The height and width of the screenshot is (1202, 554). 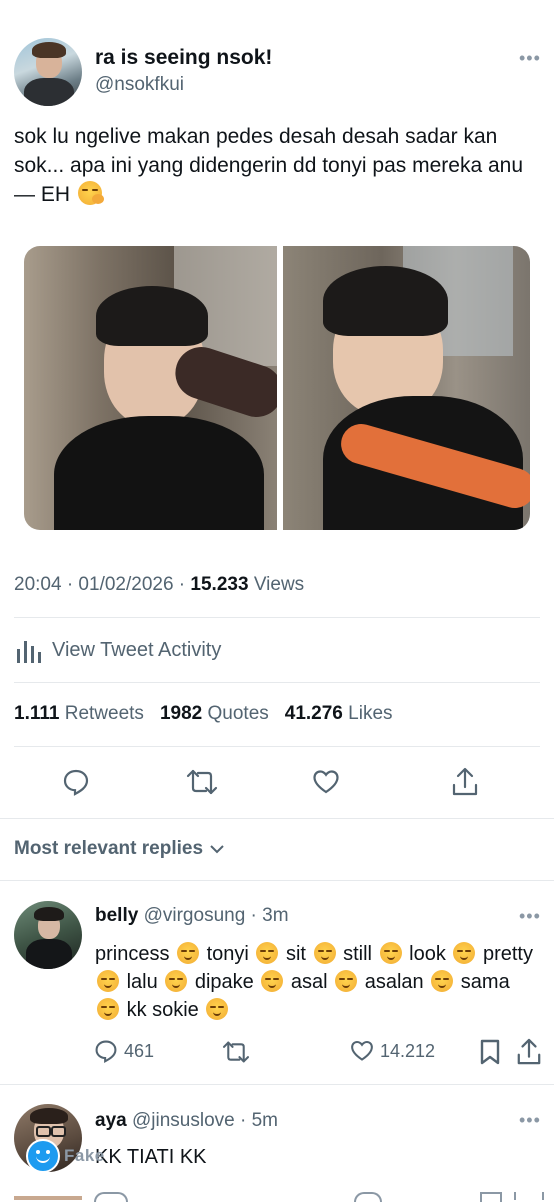 What do you see at coordinates (116, 915) in the screenshot?
I see `reply-author-name: belly` at bounding box center [116, 915].